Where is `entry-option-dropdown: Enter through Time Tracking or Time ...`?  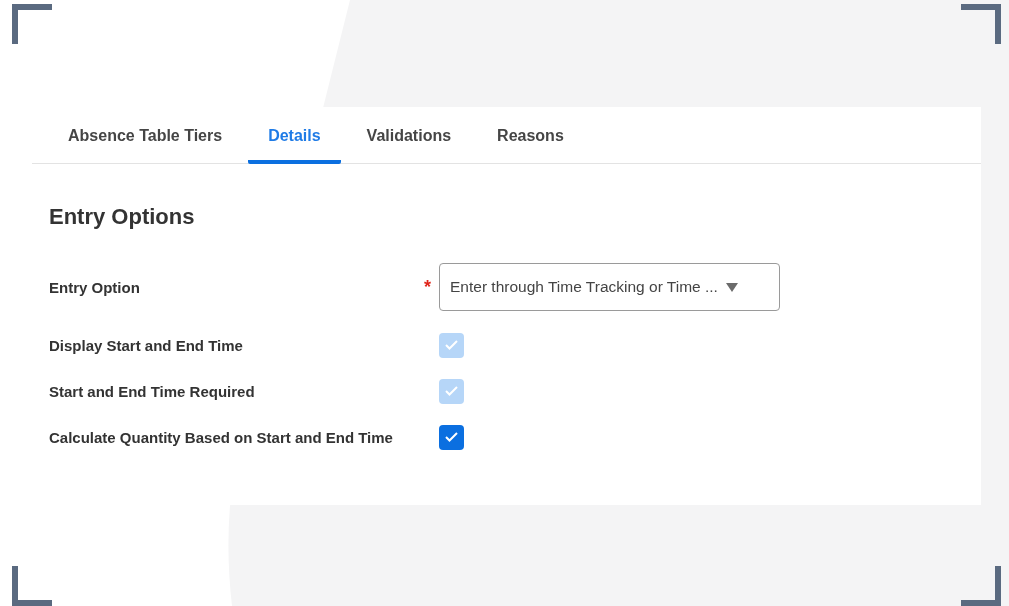 entry-option-dropdown: Enter through Time Tracking or Time ... is located at coordinates (609, 287).